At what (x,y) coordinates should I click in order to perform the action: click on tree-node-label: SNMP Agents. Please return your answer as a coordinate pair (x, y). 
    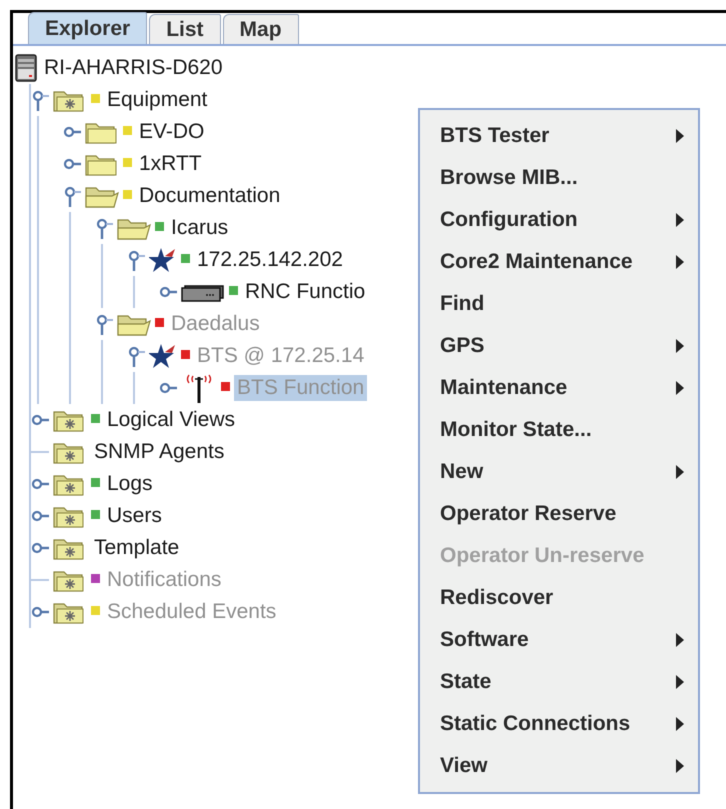
    Looking at the image, I should click on (159, 452).